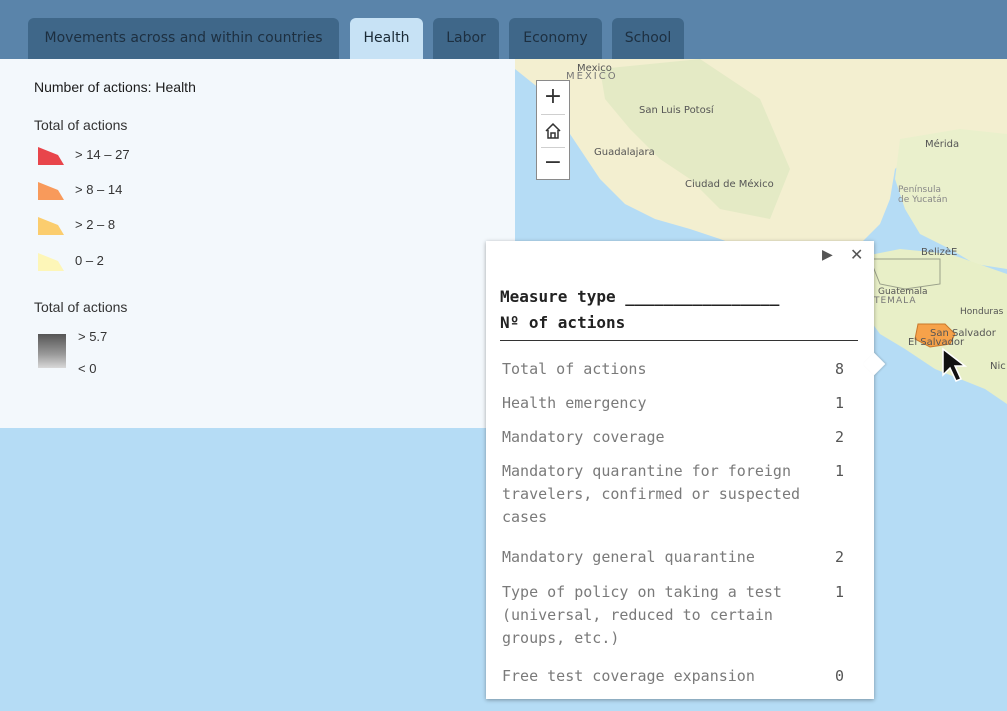 The width and height of the screenshot is (1007, 711). I want to click on label-belize: BelizèE, so click(939, 252).